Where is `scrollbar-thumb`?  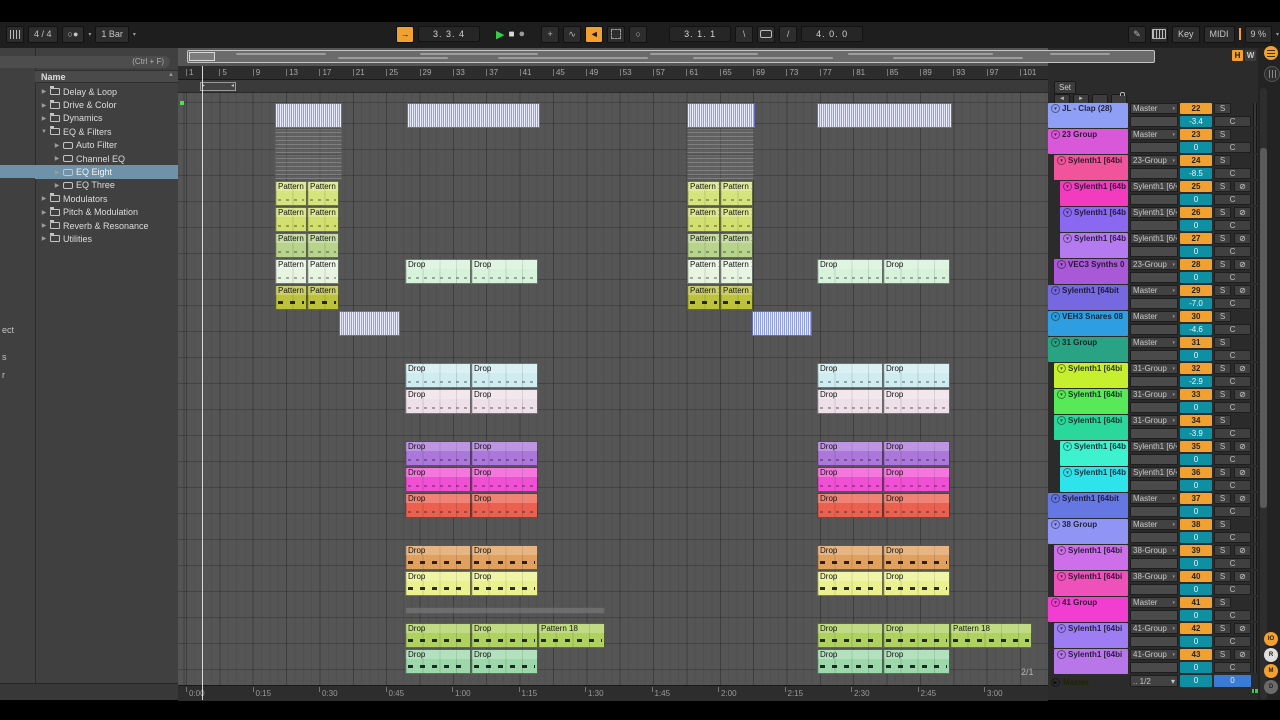
scrollbar-thumb is located at coordinates (1263, 328).